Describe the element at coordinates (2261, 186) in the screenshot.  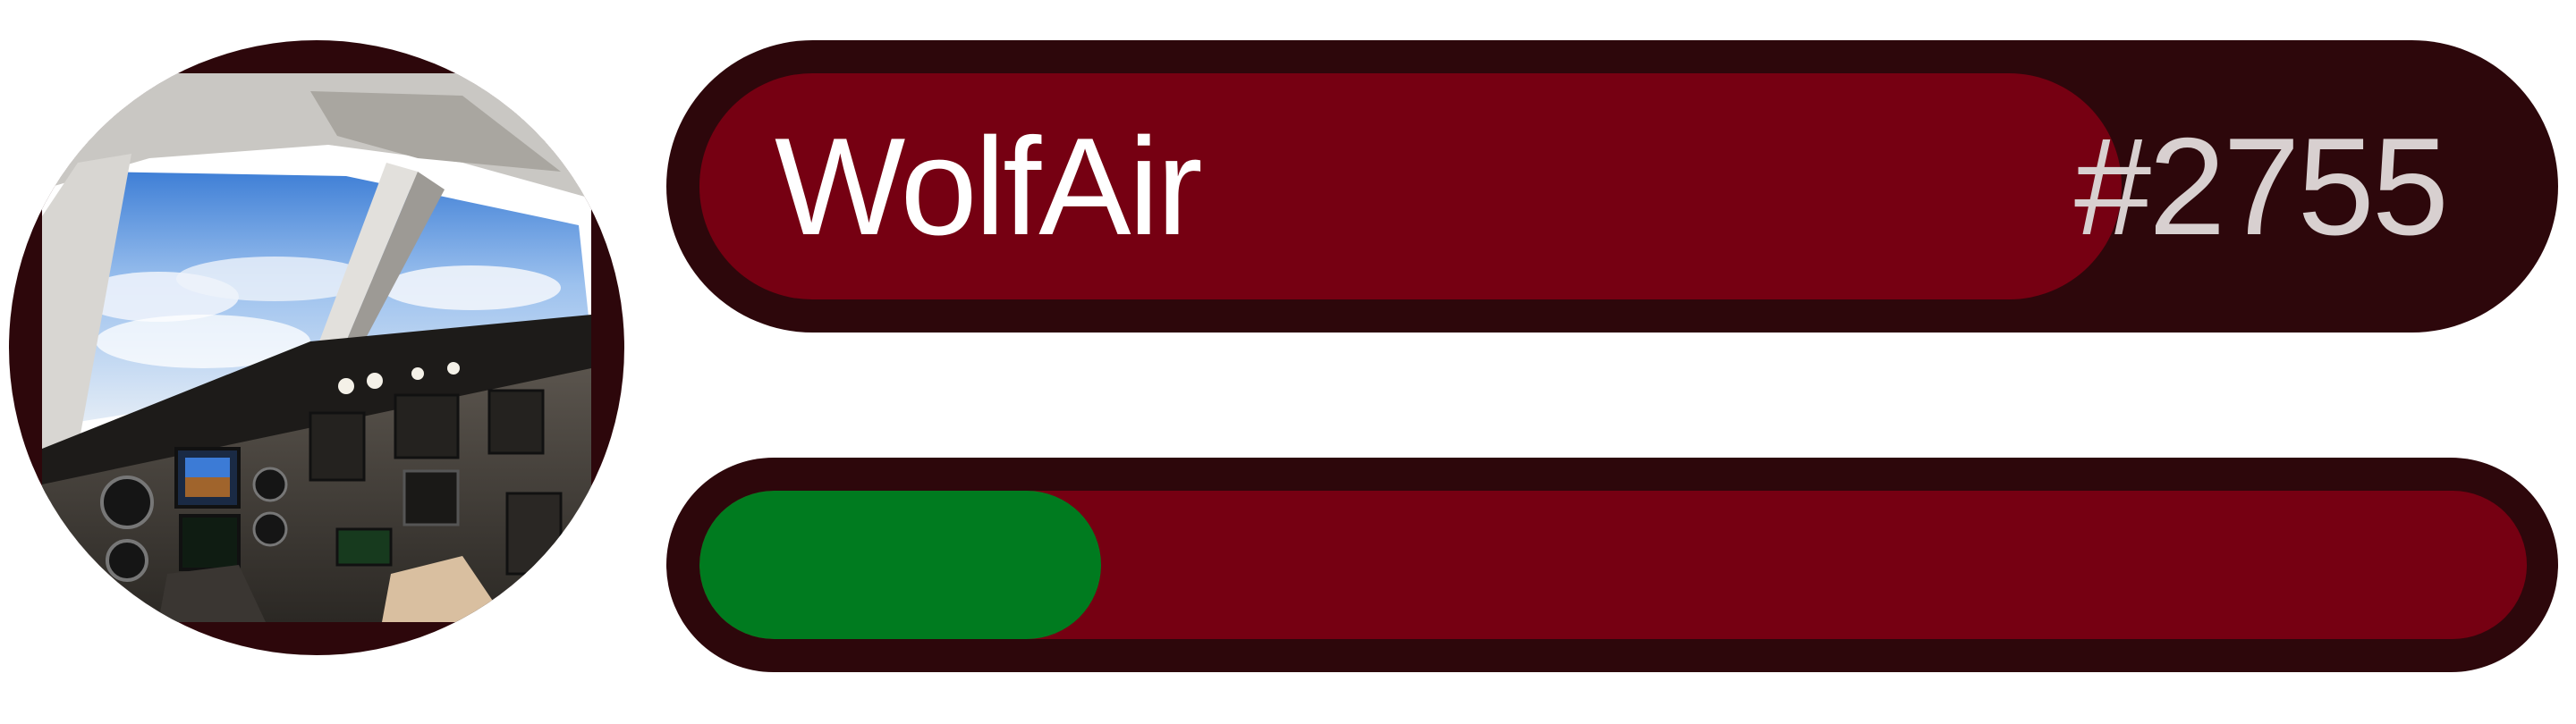
I see `airline-id: #2755` at that location.